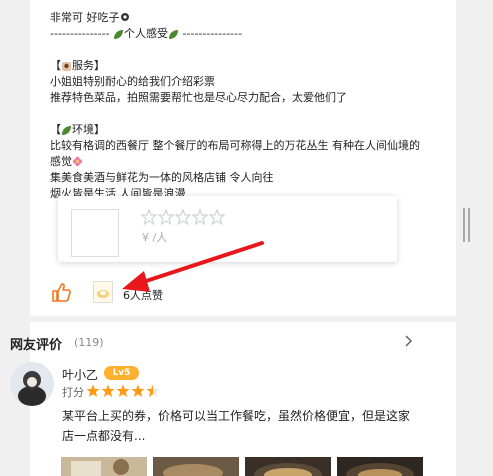  Describe the element at coordinates (125, 18) in the screenshot. I see `eye-emoji-icon` at that location.